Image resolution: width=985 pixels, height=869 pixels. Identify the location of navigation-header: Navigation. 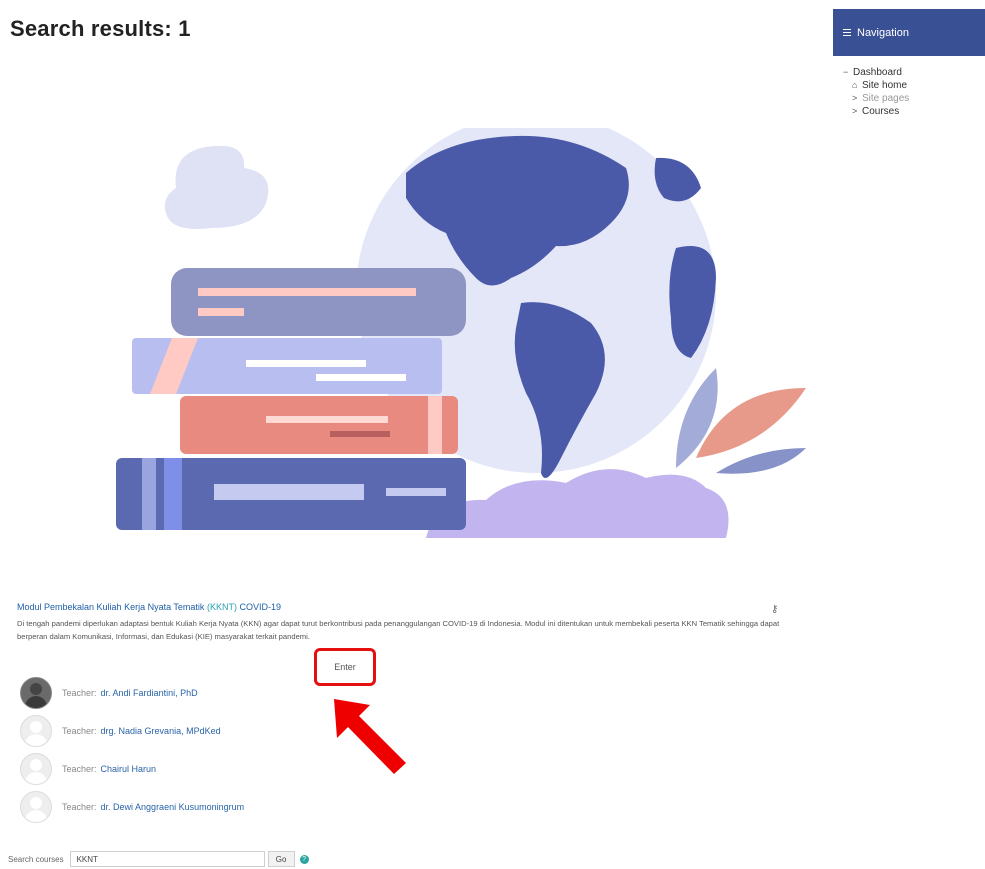
(909, 32).